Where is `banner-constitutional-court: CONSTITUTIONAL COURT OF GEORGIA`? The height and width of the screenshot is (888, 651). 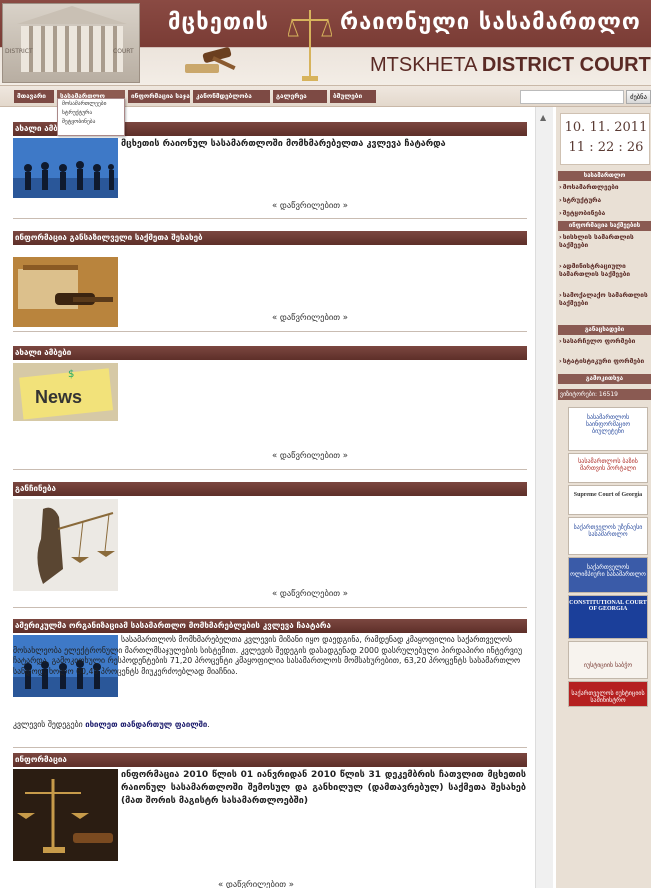
banner-constitutional-court: CONSTITUTIONAL COURT OF GEORGIA is located at coordinates (608, 617).